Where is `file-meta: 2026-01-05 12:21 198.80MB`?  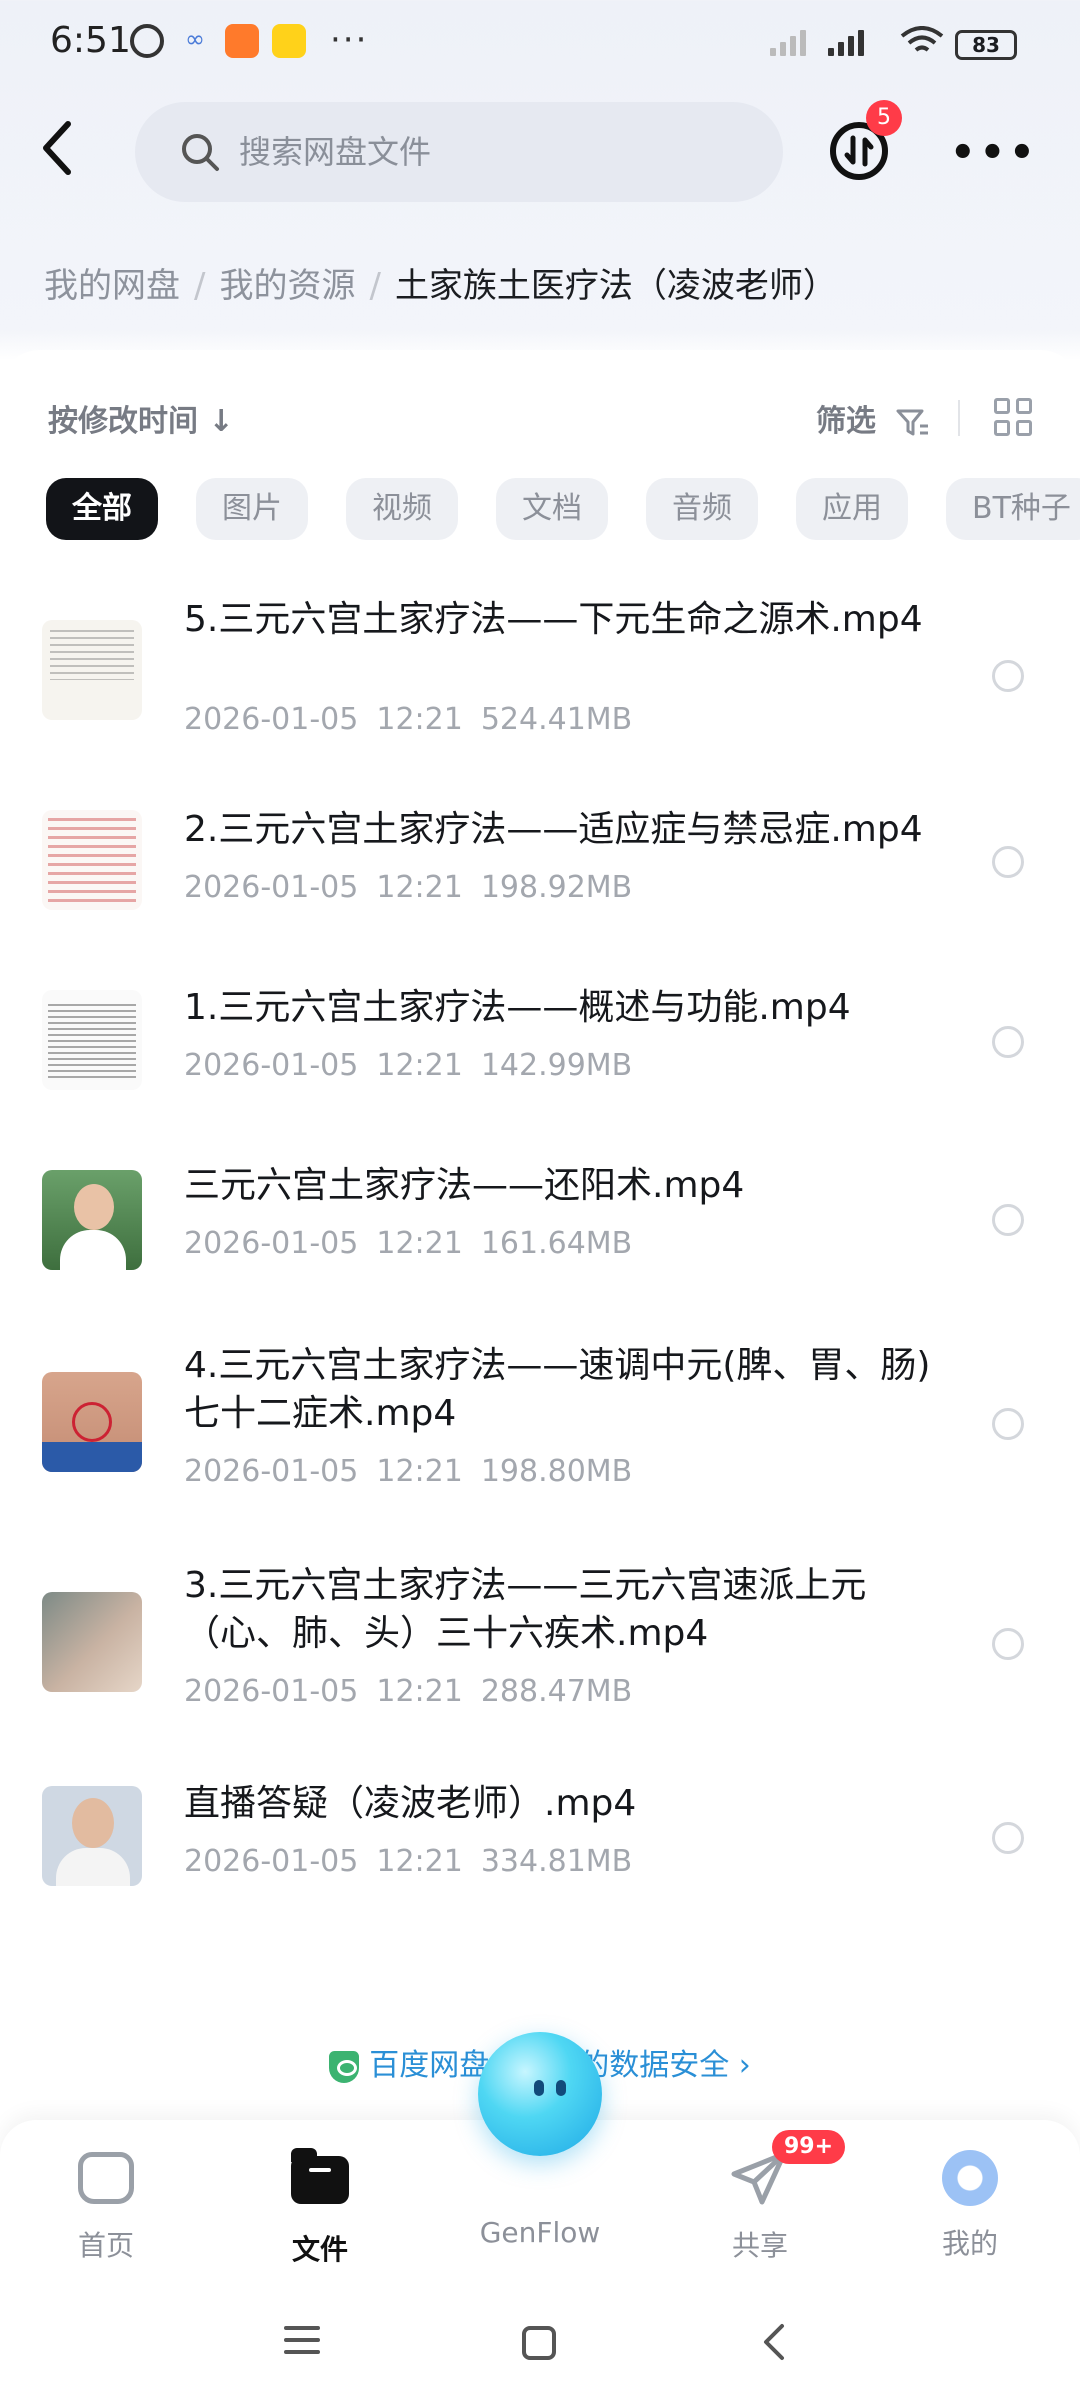
file-meta: 2026-01-05 12:21 198.80MB is located at coordinates (408, 1471).